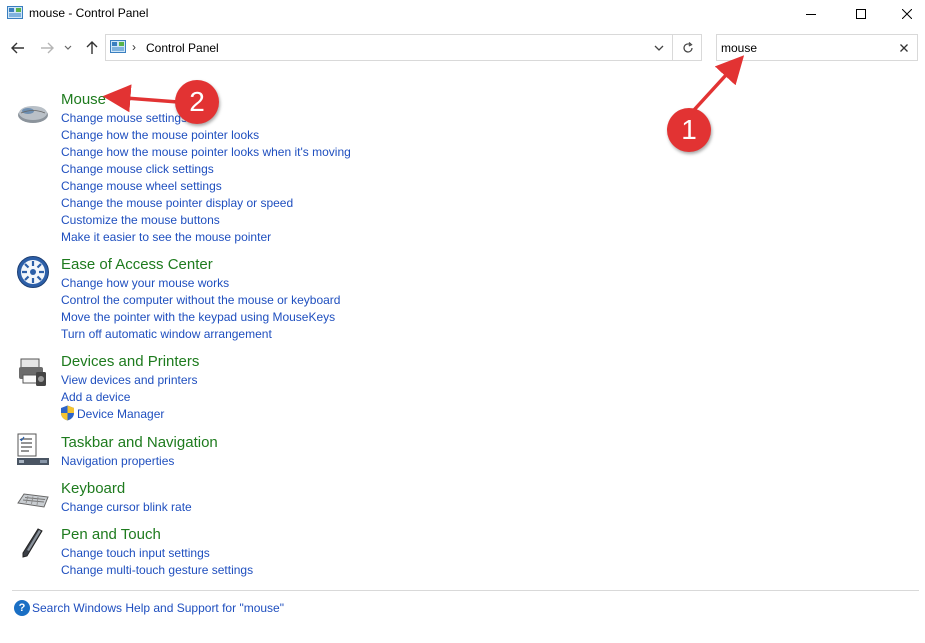 Image resolution: width=925 pixels, height=643 pixels. Describe the element at coordinates (137, 264) in the screenshot. I see `group-title: Ease of Access Center` at that location.